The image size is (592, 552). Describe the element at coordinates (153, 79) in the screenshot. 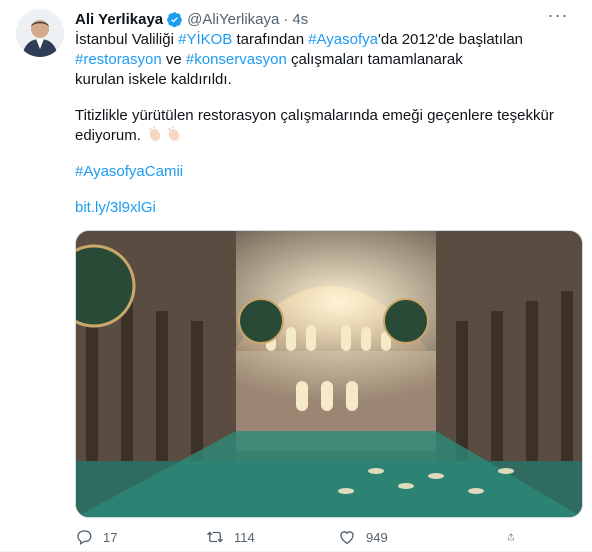

I see `text-line-3: kurulan iskele kaldırıldı.` at that location.